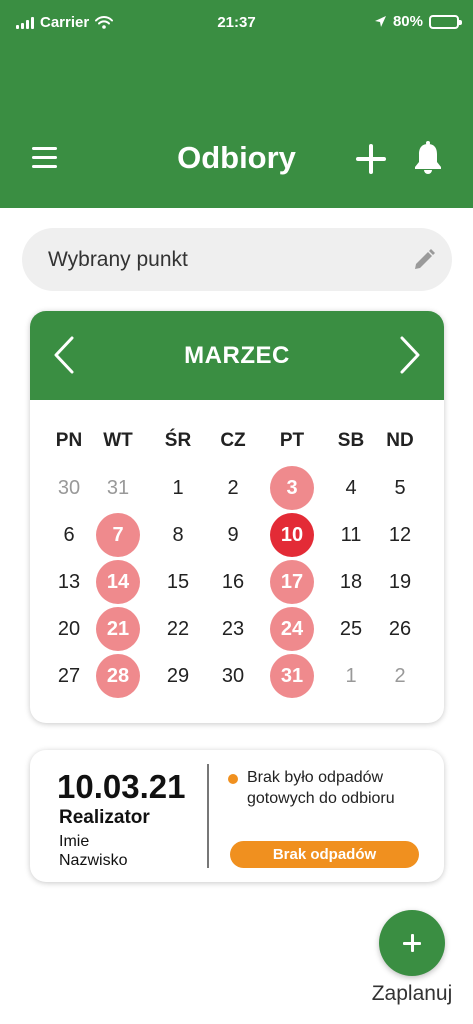  What do you see at coordinates (380, 21) in the screenshot?
I see `location-arrow-icon` at bounding box center [380, 21].